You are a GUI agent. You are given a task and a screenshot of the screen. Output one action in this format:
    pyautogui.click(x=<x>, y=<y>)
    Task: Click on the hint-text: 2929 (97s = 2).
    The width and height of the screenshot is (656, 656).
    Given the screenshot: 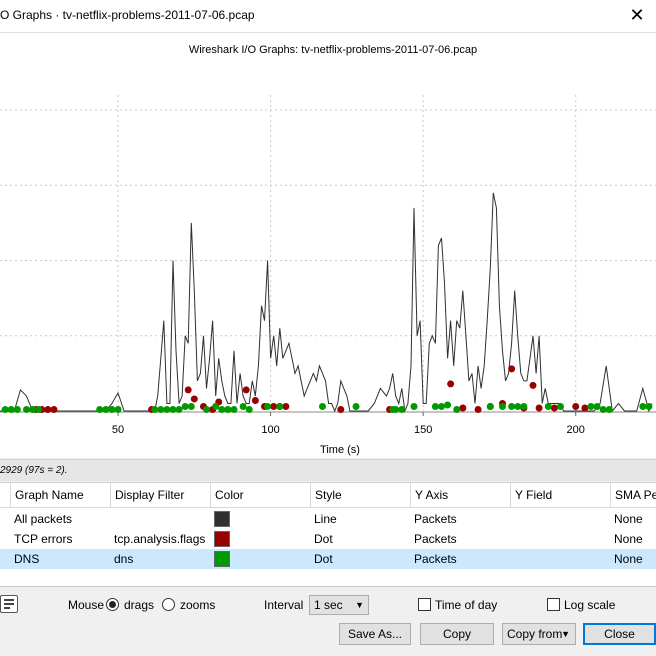 What is the action you would take?
    pyautogui.click(x=34, y=470)
    